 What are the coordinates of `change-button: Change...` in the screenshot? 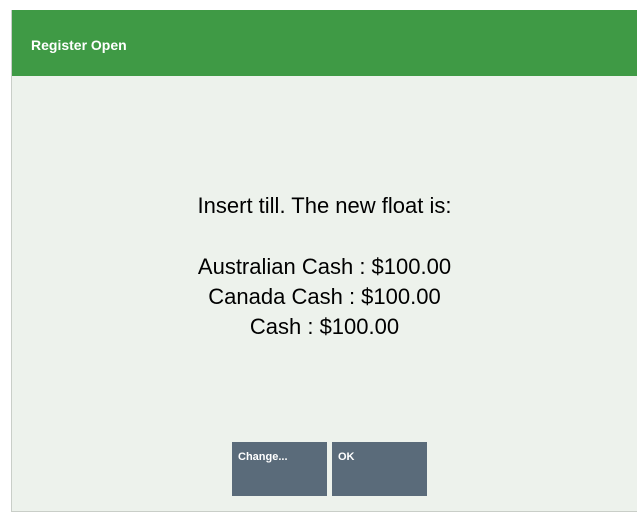 It's located at (279, 469).